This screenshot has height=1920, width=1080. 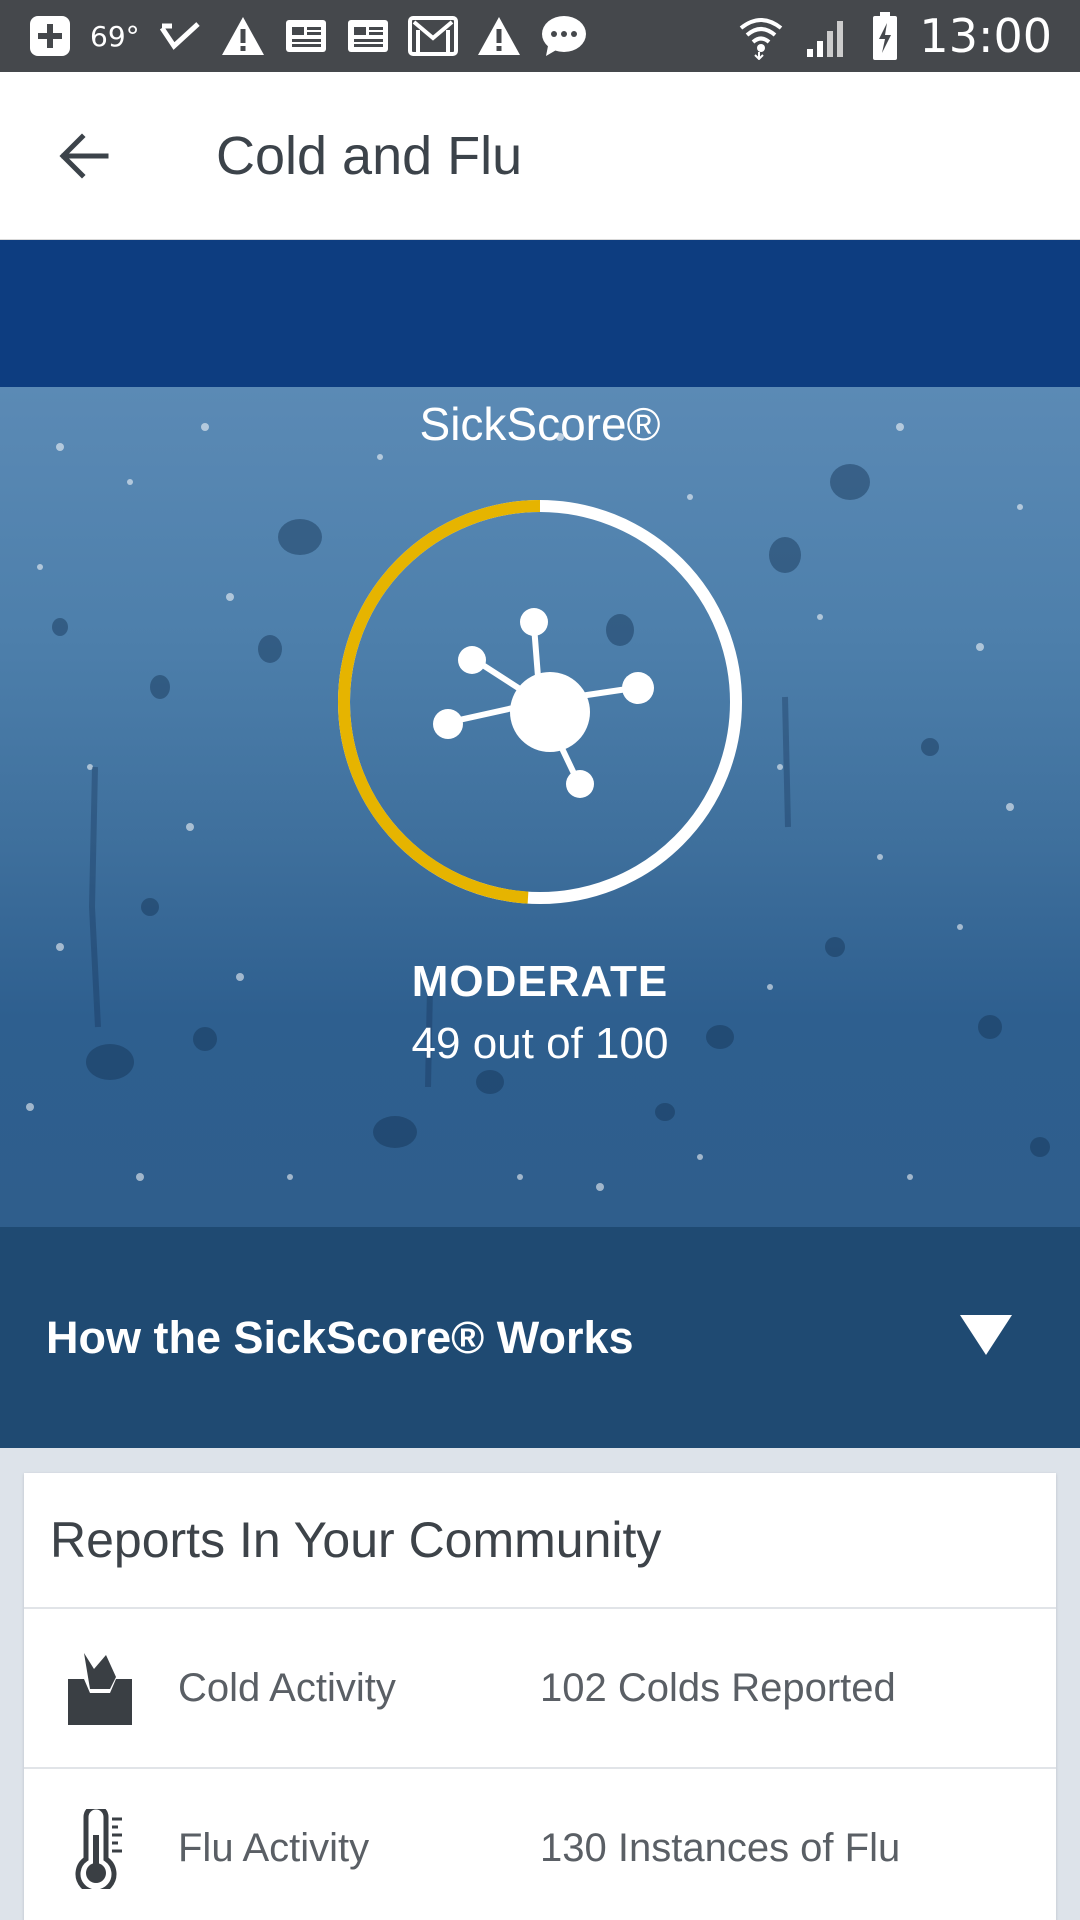 I want to click on list-item-cold-activity: Cold Activity 102 Colds Reported, so click(x=540, y=1688).